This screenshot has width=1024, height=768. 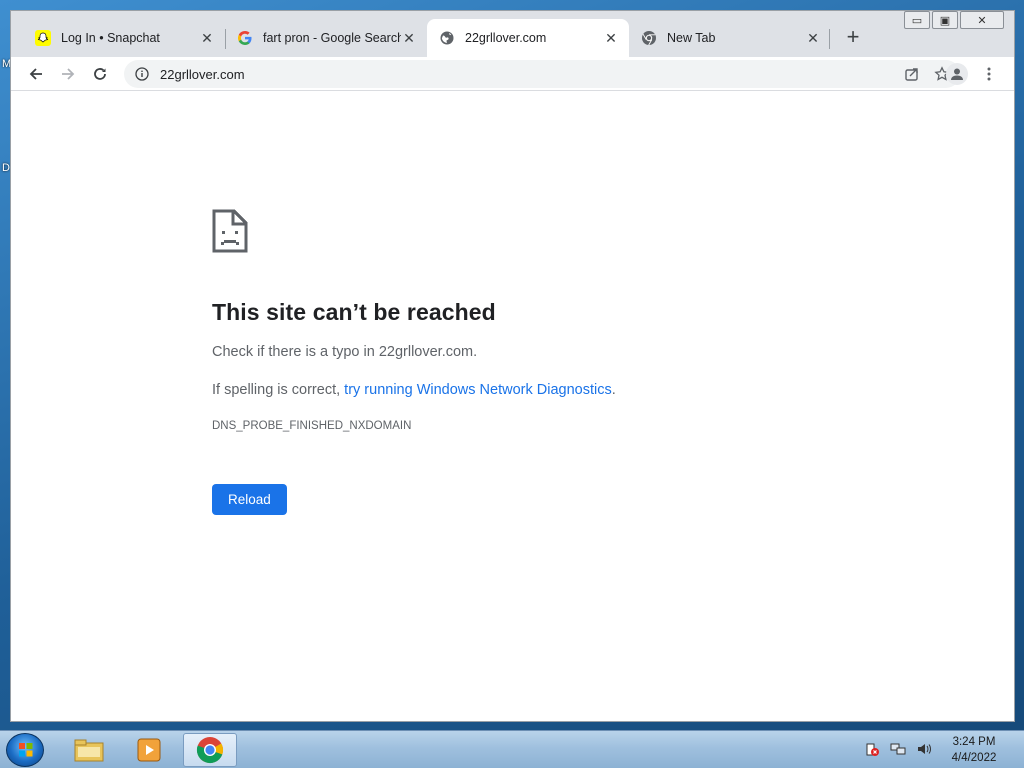 I want to click on system-tray, so click(x=898, y=749).